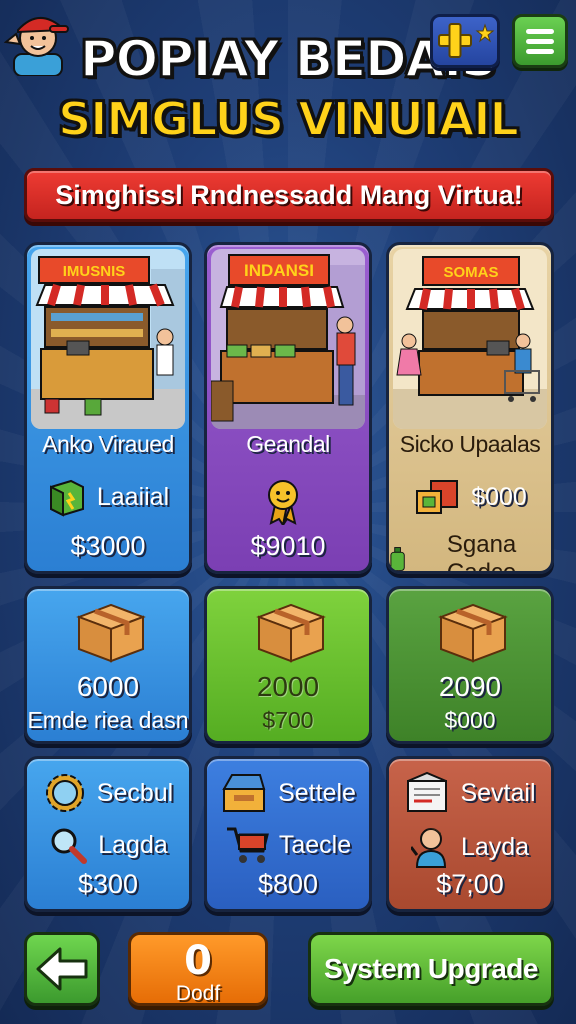 This screenshot has height=1024, width=576. I want to click on store-card-2: INDANSI Geandal $9010, so click(288, 408).